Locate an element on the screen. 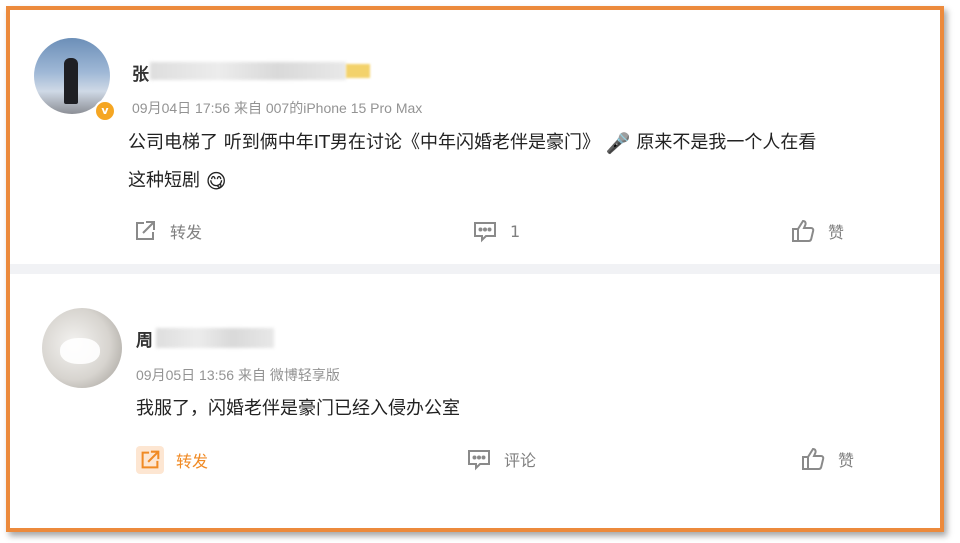 The height and width of the screenshot is (543, 960). username: 张 is located at coordinates (140, 72).